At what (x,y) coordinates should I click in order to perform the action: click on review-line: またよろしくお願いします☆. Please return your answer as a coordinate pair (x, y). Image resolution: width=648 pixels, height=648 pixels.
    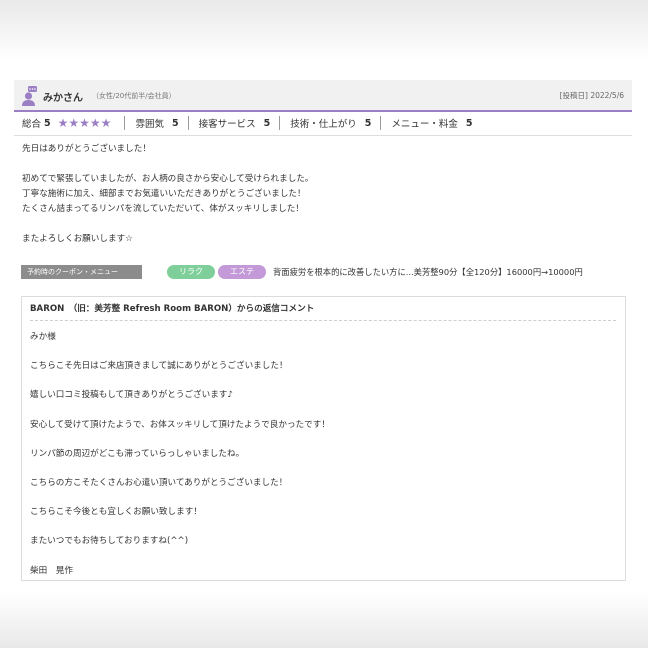
    Looking at the image, I should click on (77, 239).